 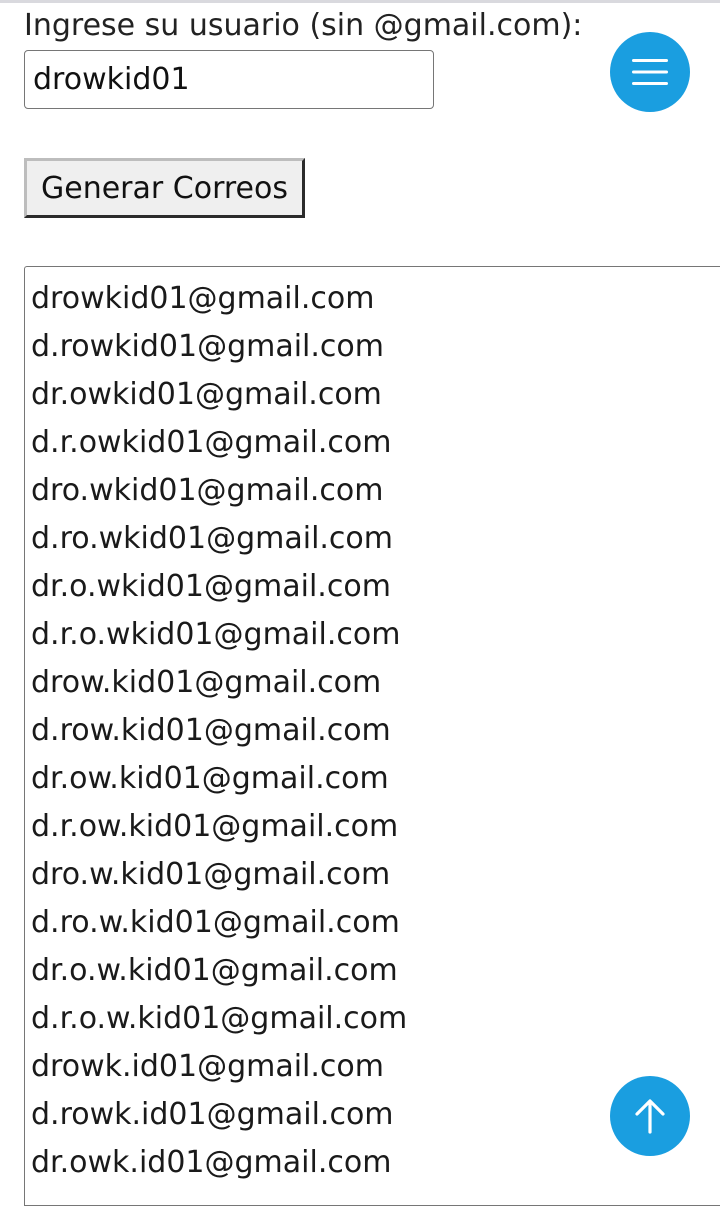 What do you see at coordinates (210, 778) in the screenshot?
I see `email-list-item: dr.ow.kid01@gmail.com` at bounding box center [210, 778].